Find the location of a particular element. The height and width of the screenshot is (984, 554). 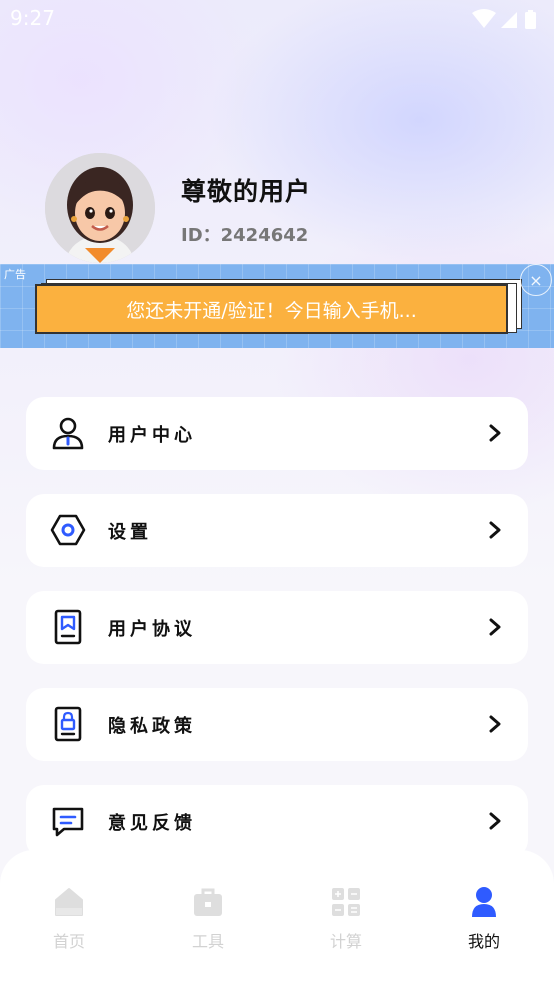

user-id: ID：2424642 is located at coordinates (245, 235).